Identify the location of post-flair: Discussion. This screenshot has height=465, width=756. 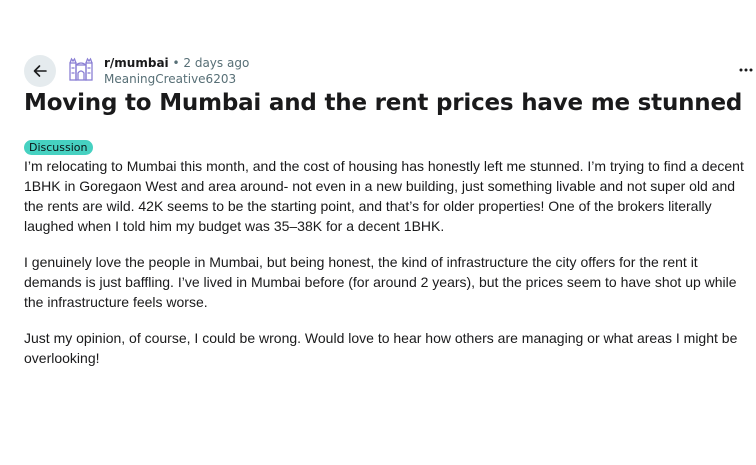
(58, 147).